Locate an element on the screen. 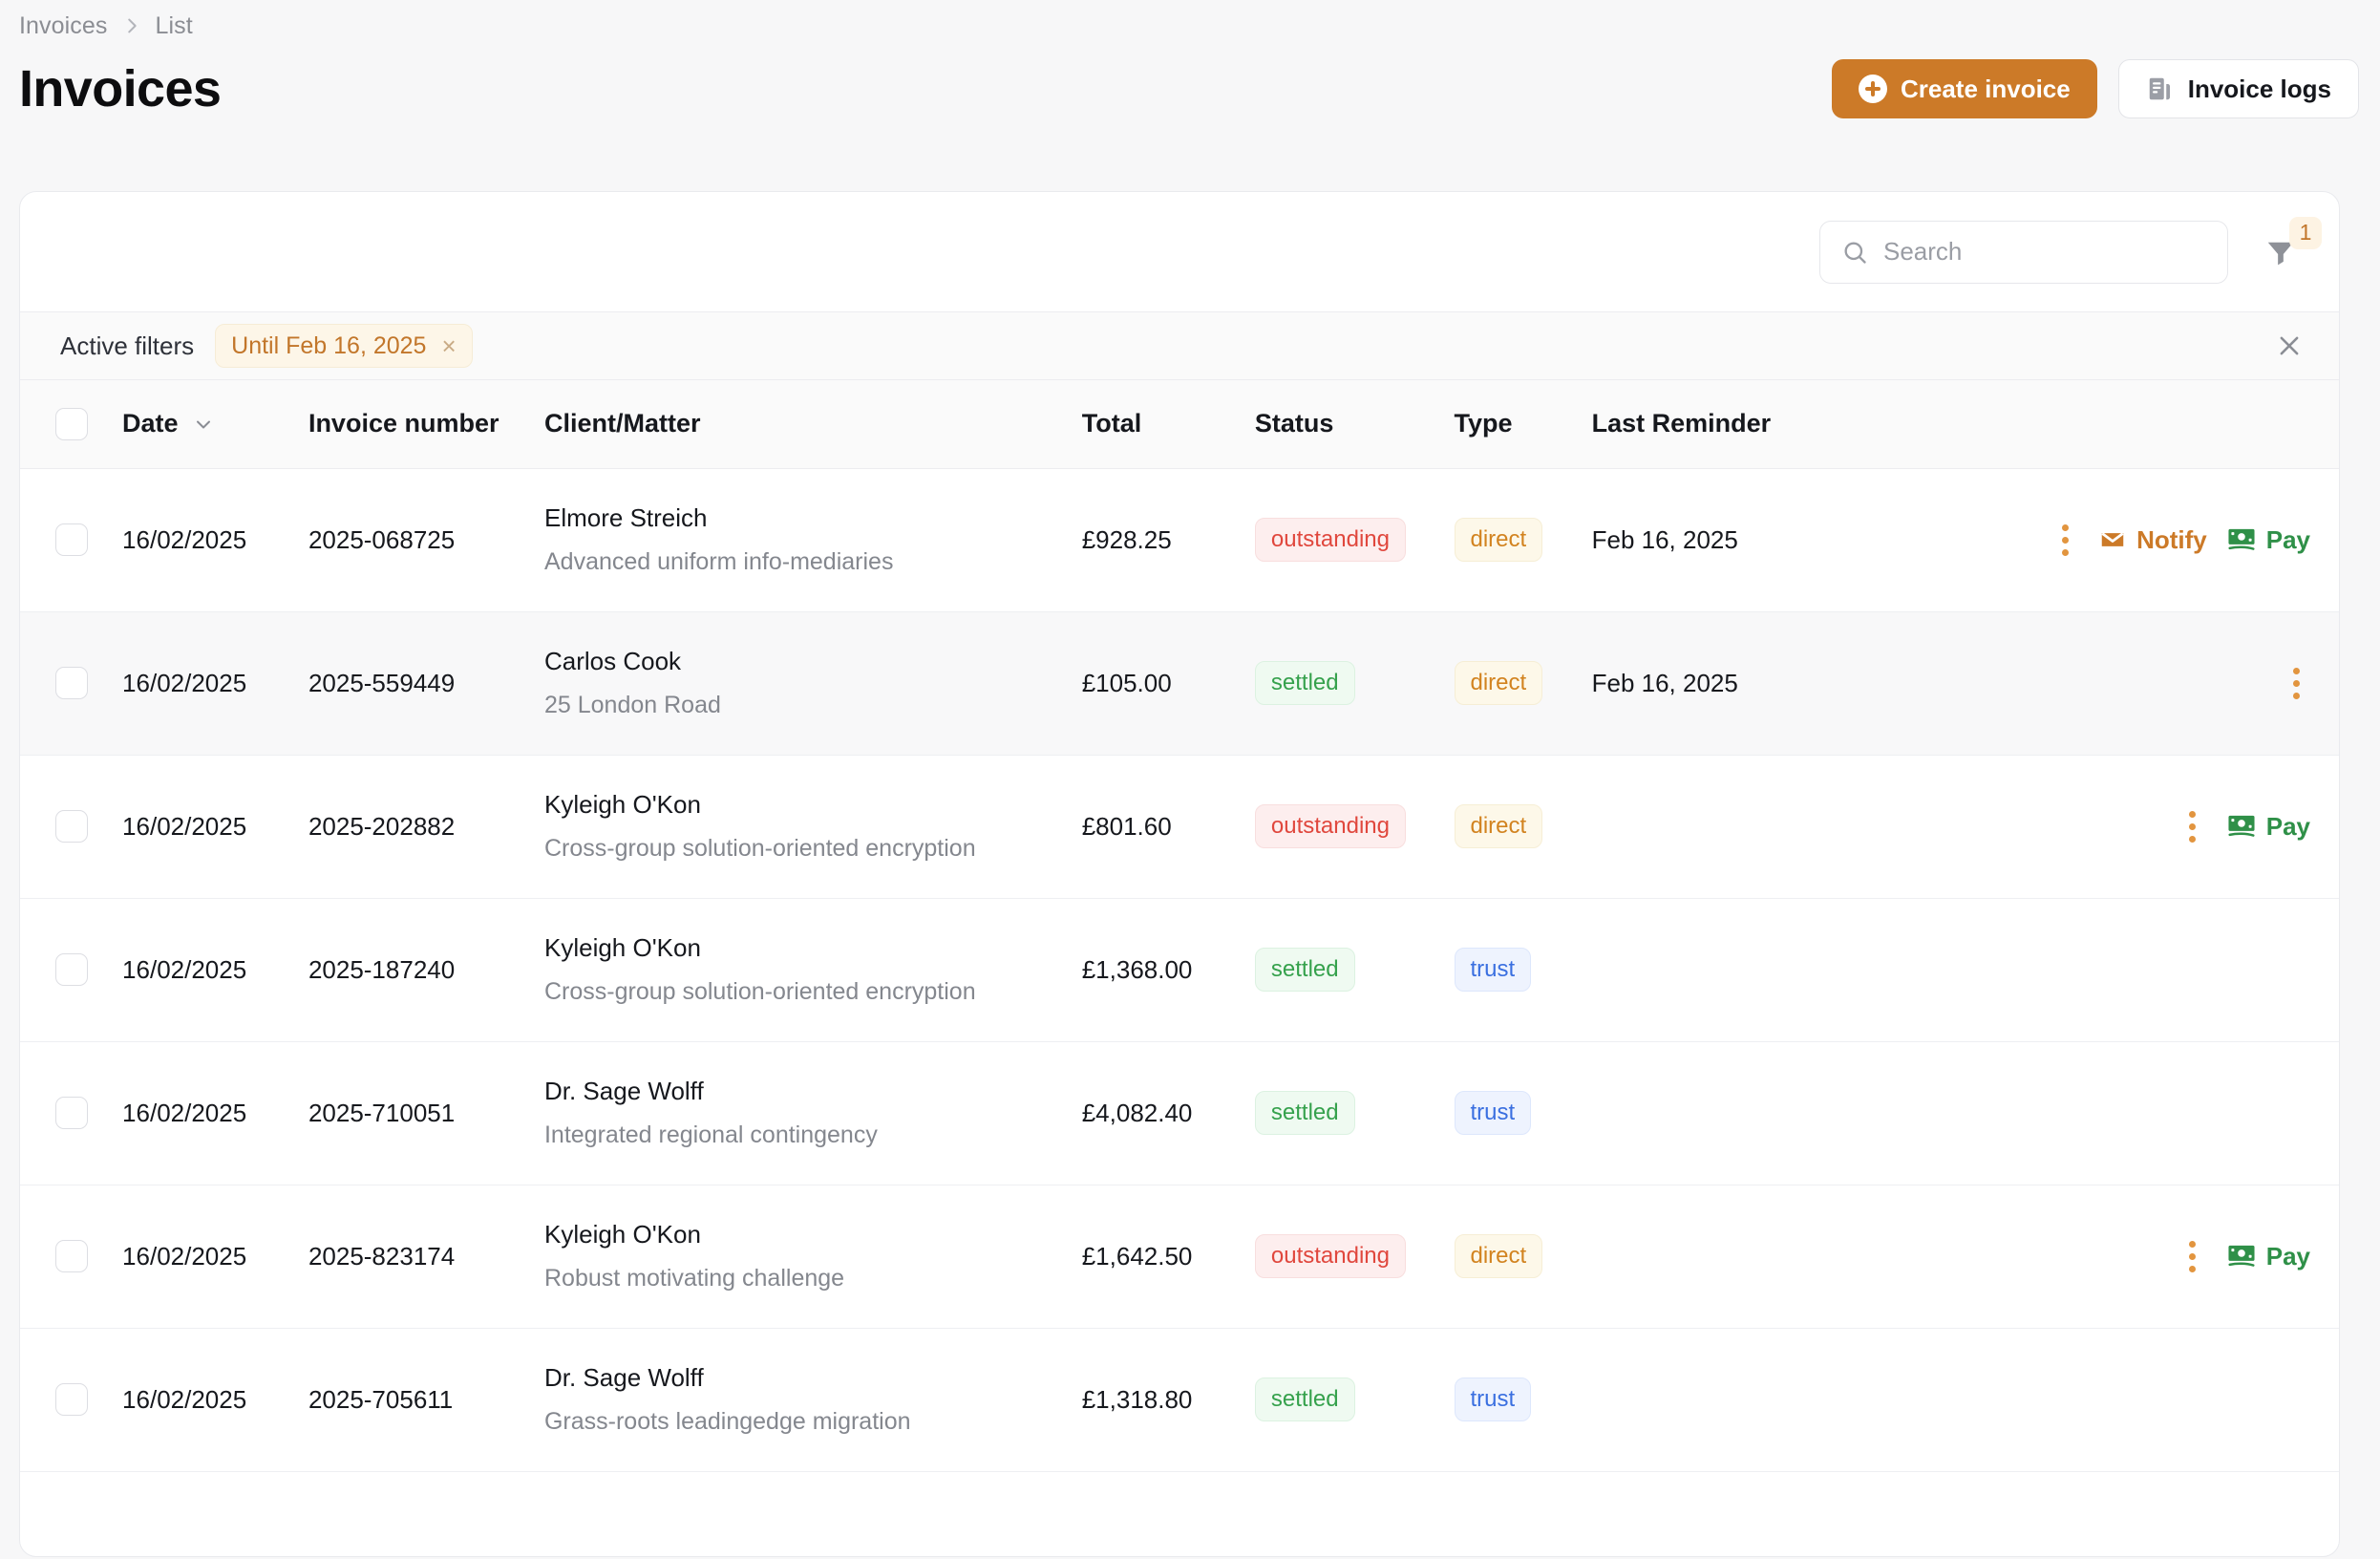 This screenshot has width=2380, height=1559. breadcrumb-root: Invoices is located at coordinates (63, 26).